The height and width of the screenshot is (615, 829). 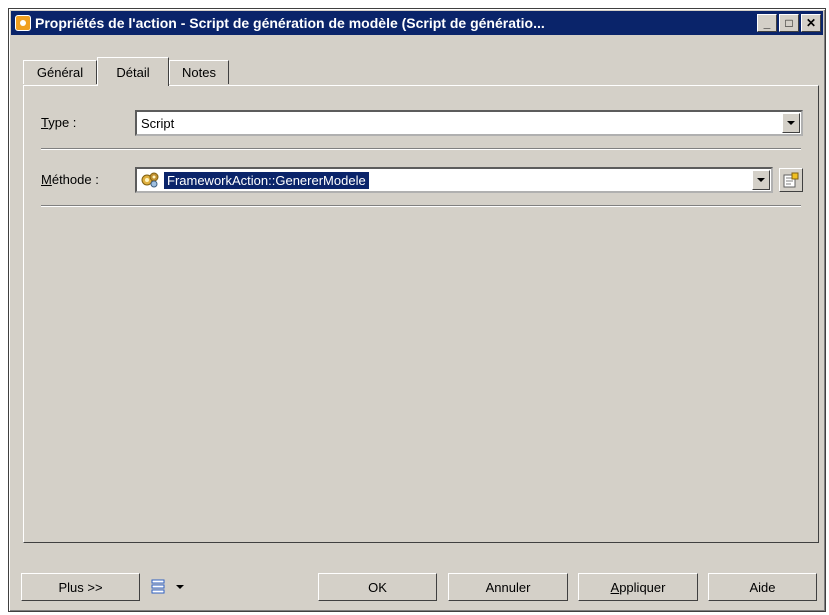 What do you see at coordinates (175, 587) in the screenshot?
I see `list-options-menu` at bounding box center [175, 587].